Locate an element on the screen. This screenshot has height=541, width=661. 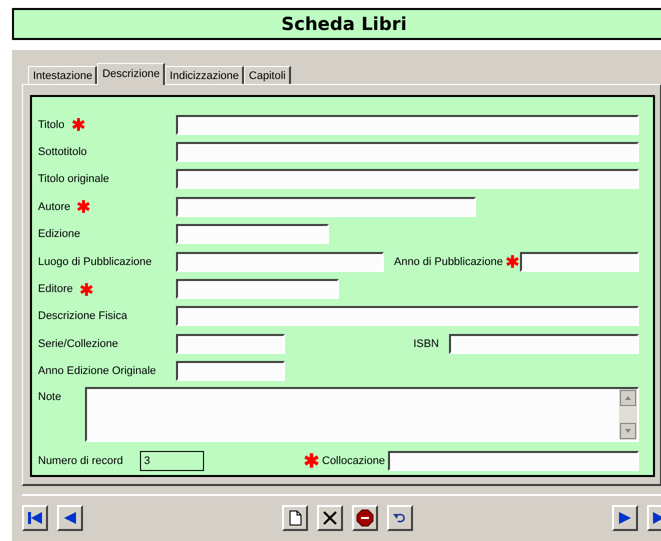
form-title: Scheda Libri is located at coordinates (344, 24).